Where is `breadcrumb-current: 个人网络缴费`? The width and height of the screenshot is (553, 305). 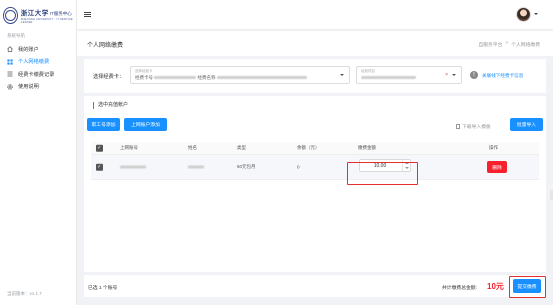
breadcrumb-current: 个人网络缴费 is located at coordinates (525, 45).